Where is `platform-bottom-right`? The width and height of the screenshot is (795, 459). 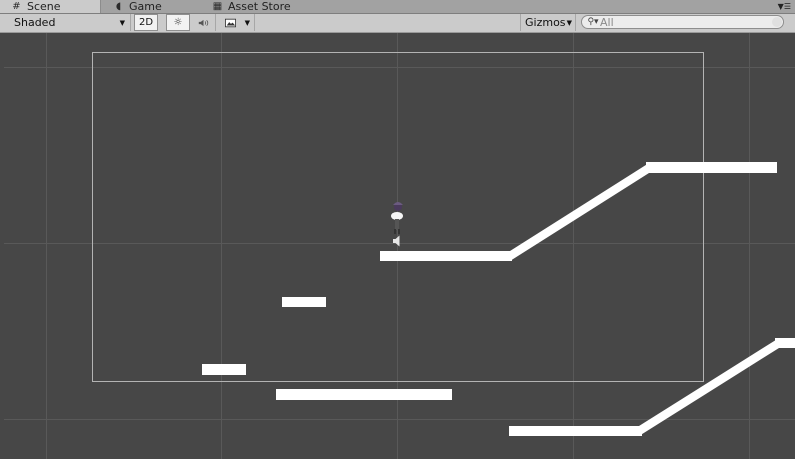 platform-bottom-right is located at coordinates (785, 343).